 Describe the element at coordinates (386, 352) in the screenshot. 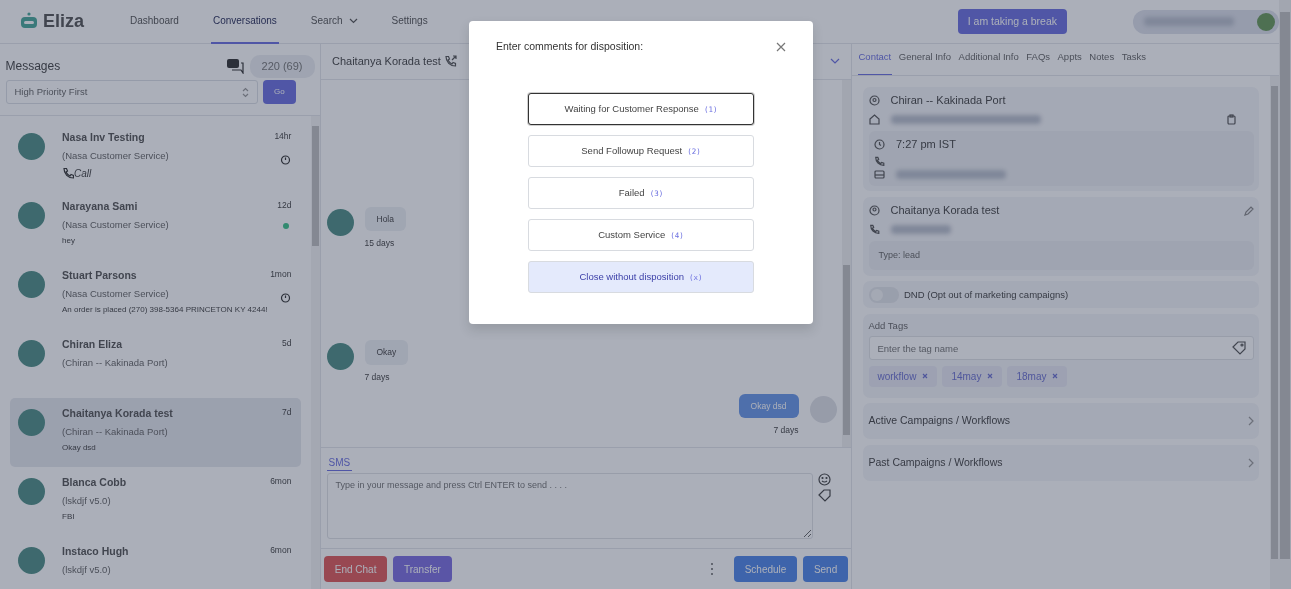

I see `message-bubble: Okay` at that location.